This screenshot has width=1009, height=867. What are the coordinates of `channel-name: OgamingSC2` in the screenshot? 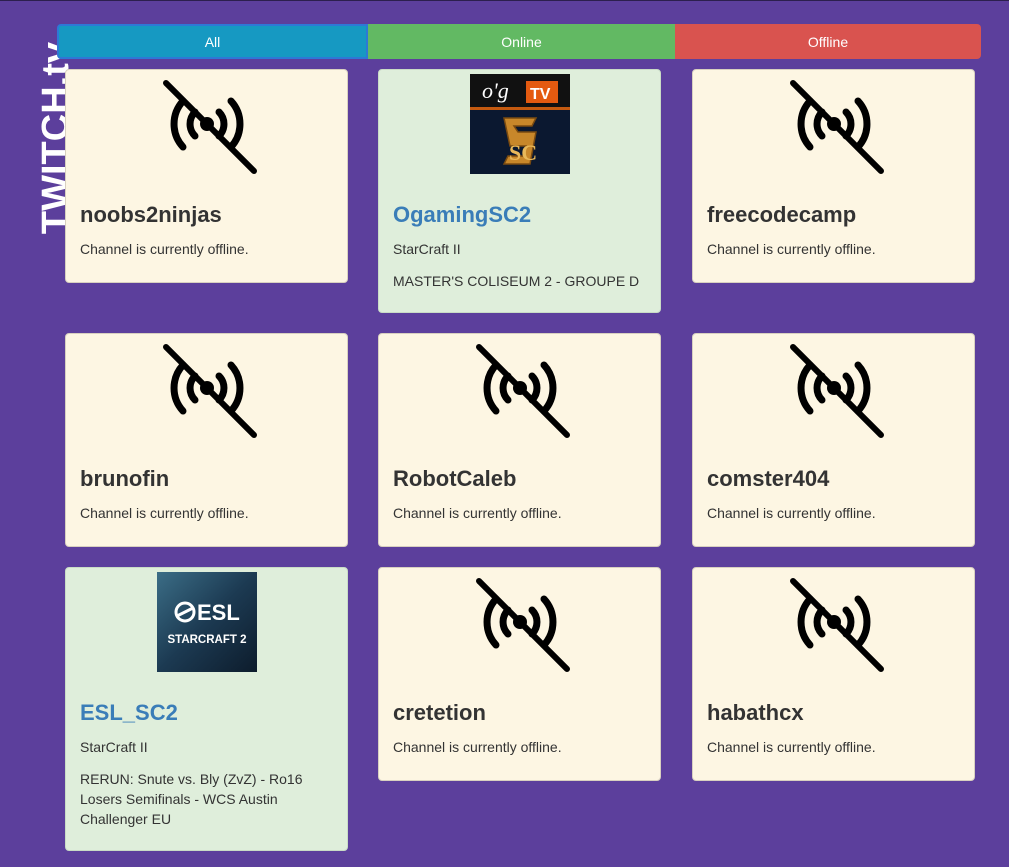 It's located at (462, 215).